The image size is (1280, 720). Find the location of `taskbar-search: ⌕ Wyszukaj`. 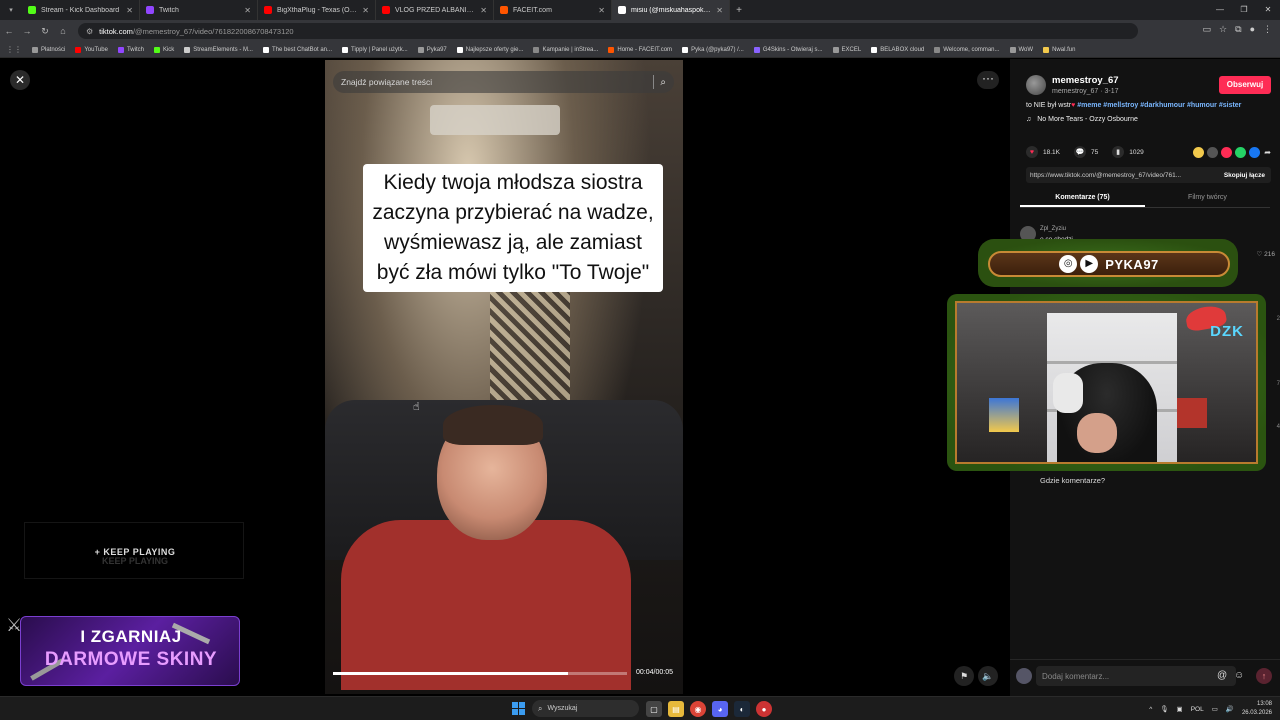

taskbar-search: ⌕ Wyszukaj is located at coordinates (585, 708).